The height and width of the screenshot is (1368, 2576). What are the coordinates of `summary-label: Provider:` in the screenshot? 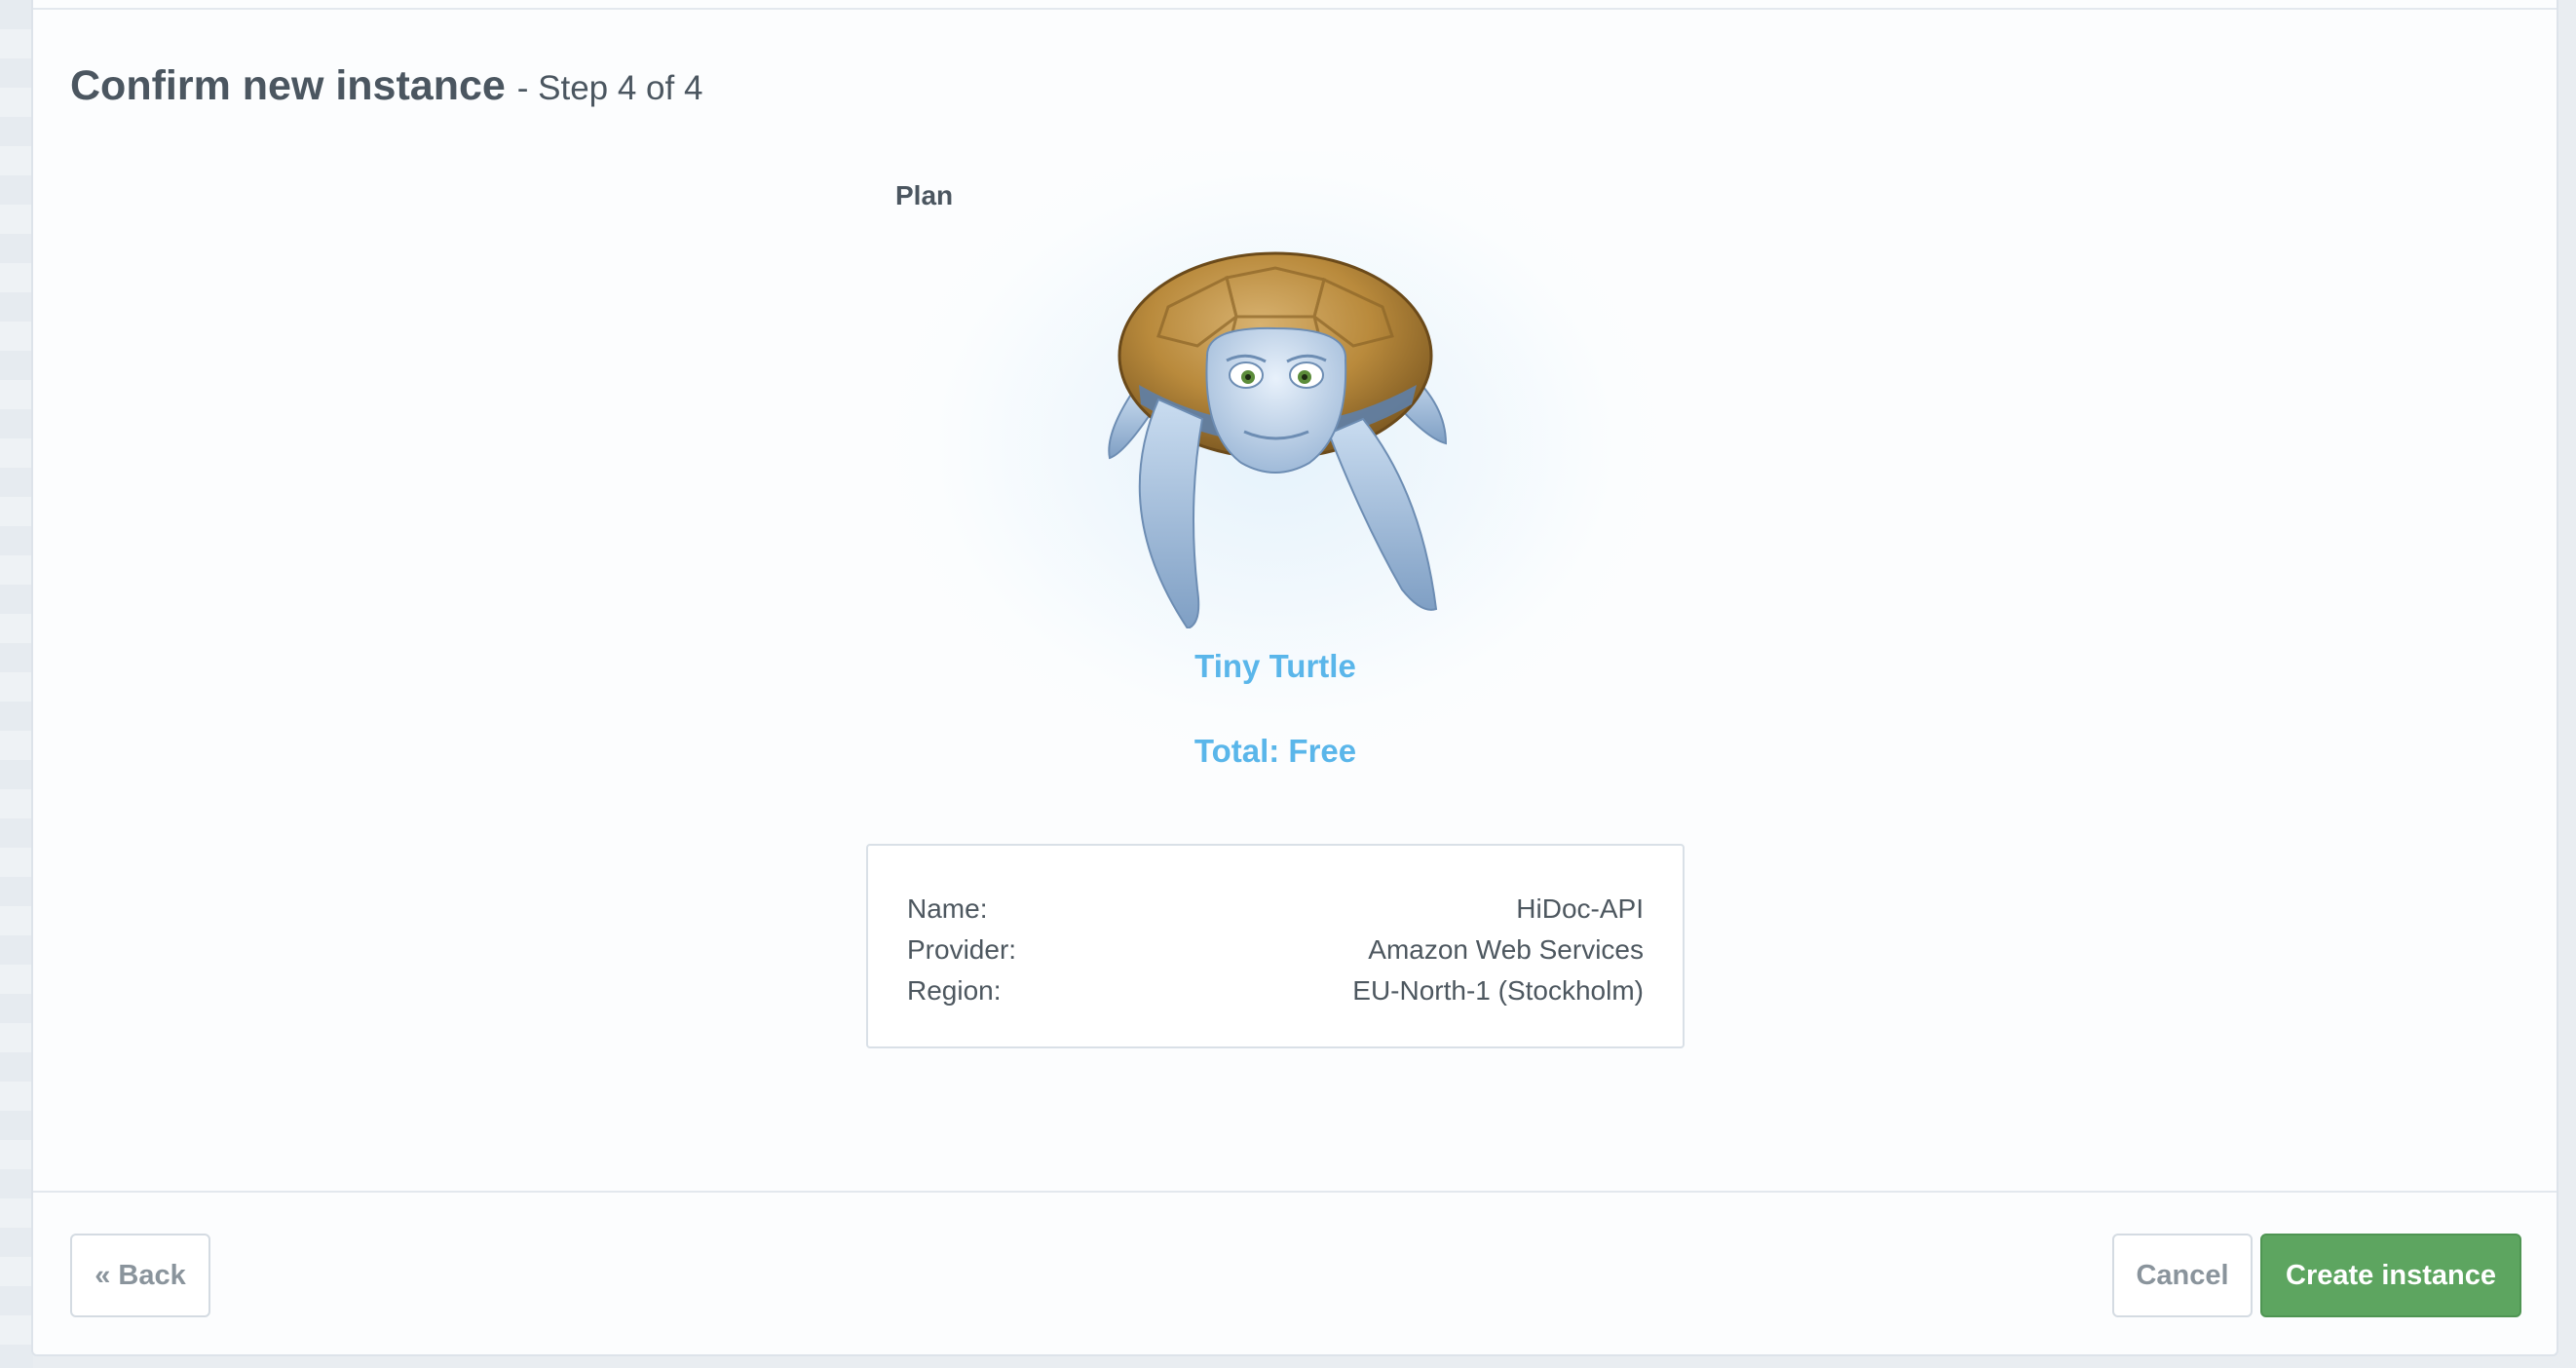 It's located at (962, 949).